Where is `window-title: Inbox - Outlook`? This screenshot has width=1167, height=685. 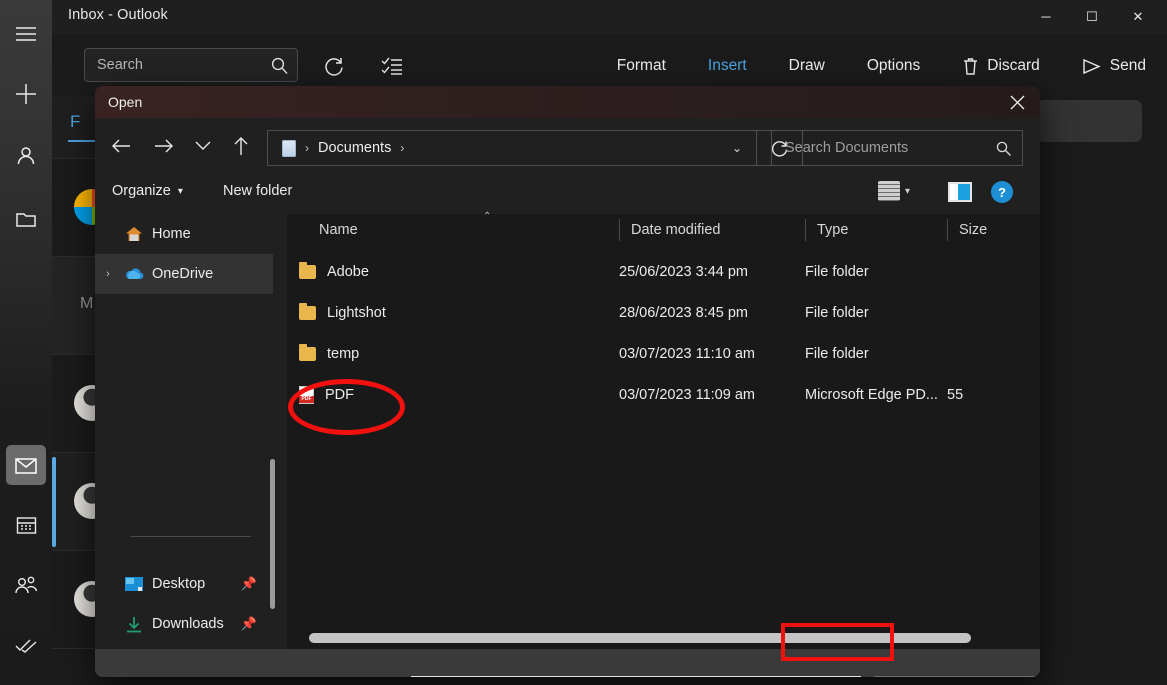
window-title: Inbox - Outlook is located at coordinates (118, 15).